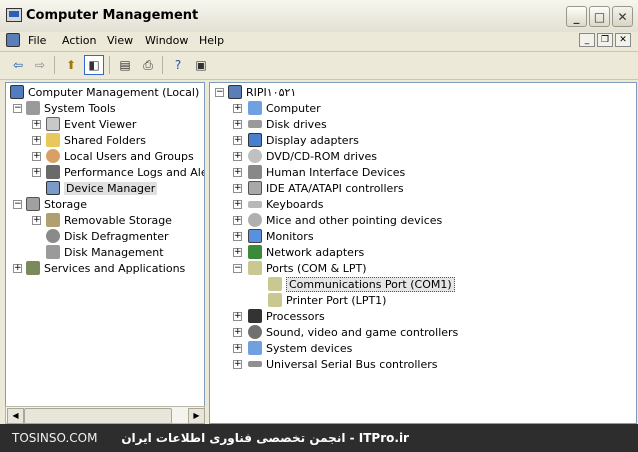 The image size is (638, 452). I want to click on tree-item-computer-management: Computer Management (Local), so click(104, 92).